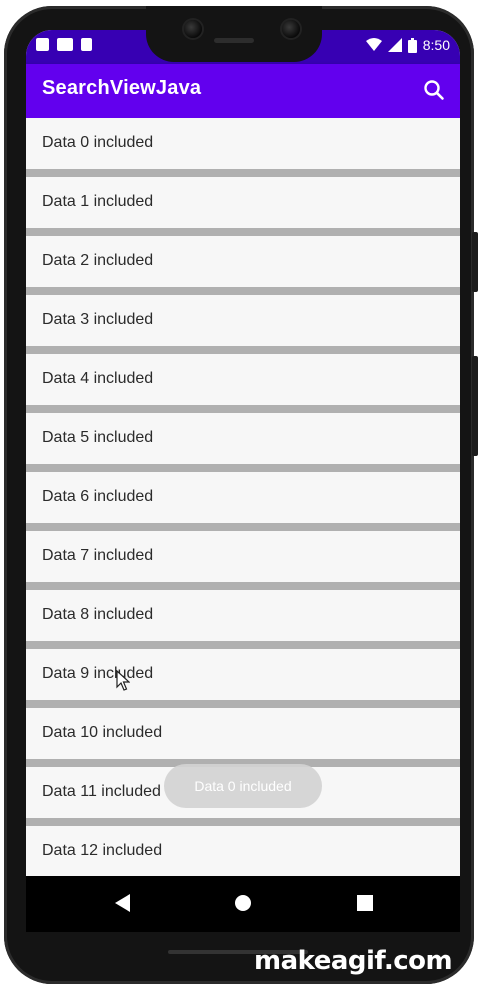 The image size is (480, 992). What do you see at coordinates (243, 206) in the screenshot?
I see `list-item: Data 1 included` at bounding box center [243, 206].